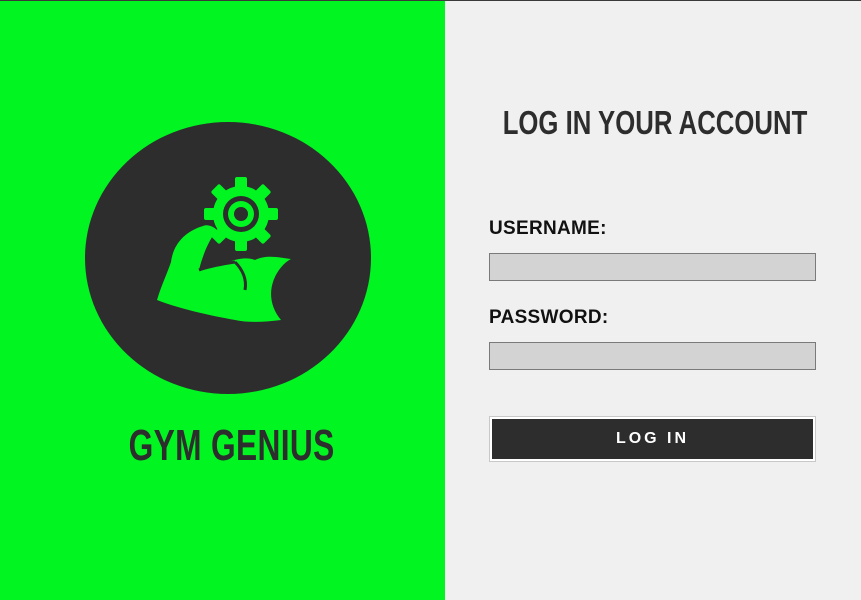 Image resolution: width=861 pixels, height=600 pixels. I want to click on gear-icon, so click(241, 214).